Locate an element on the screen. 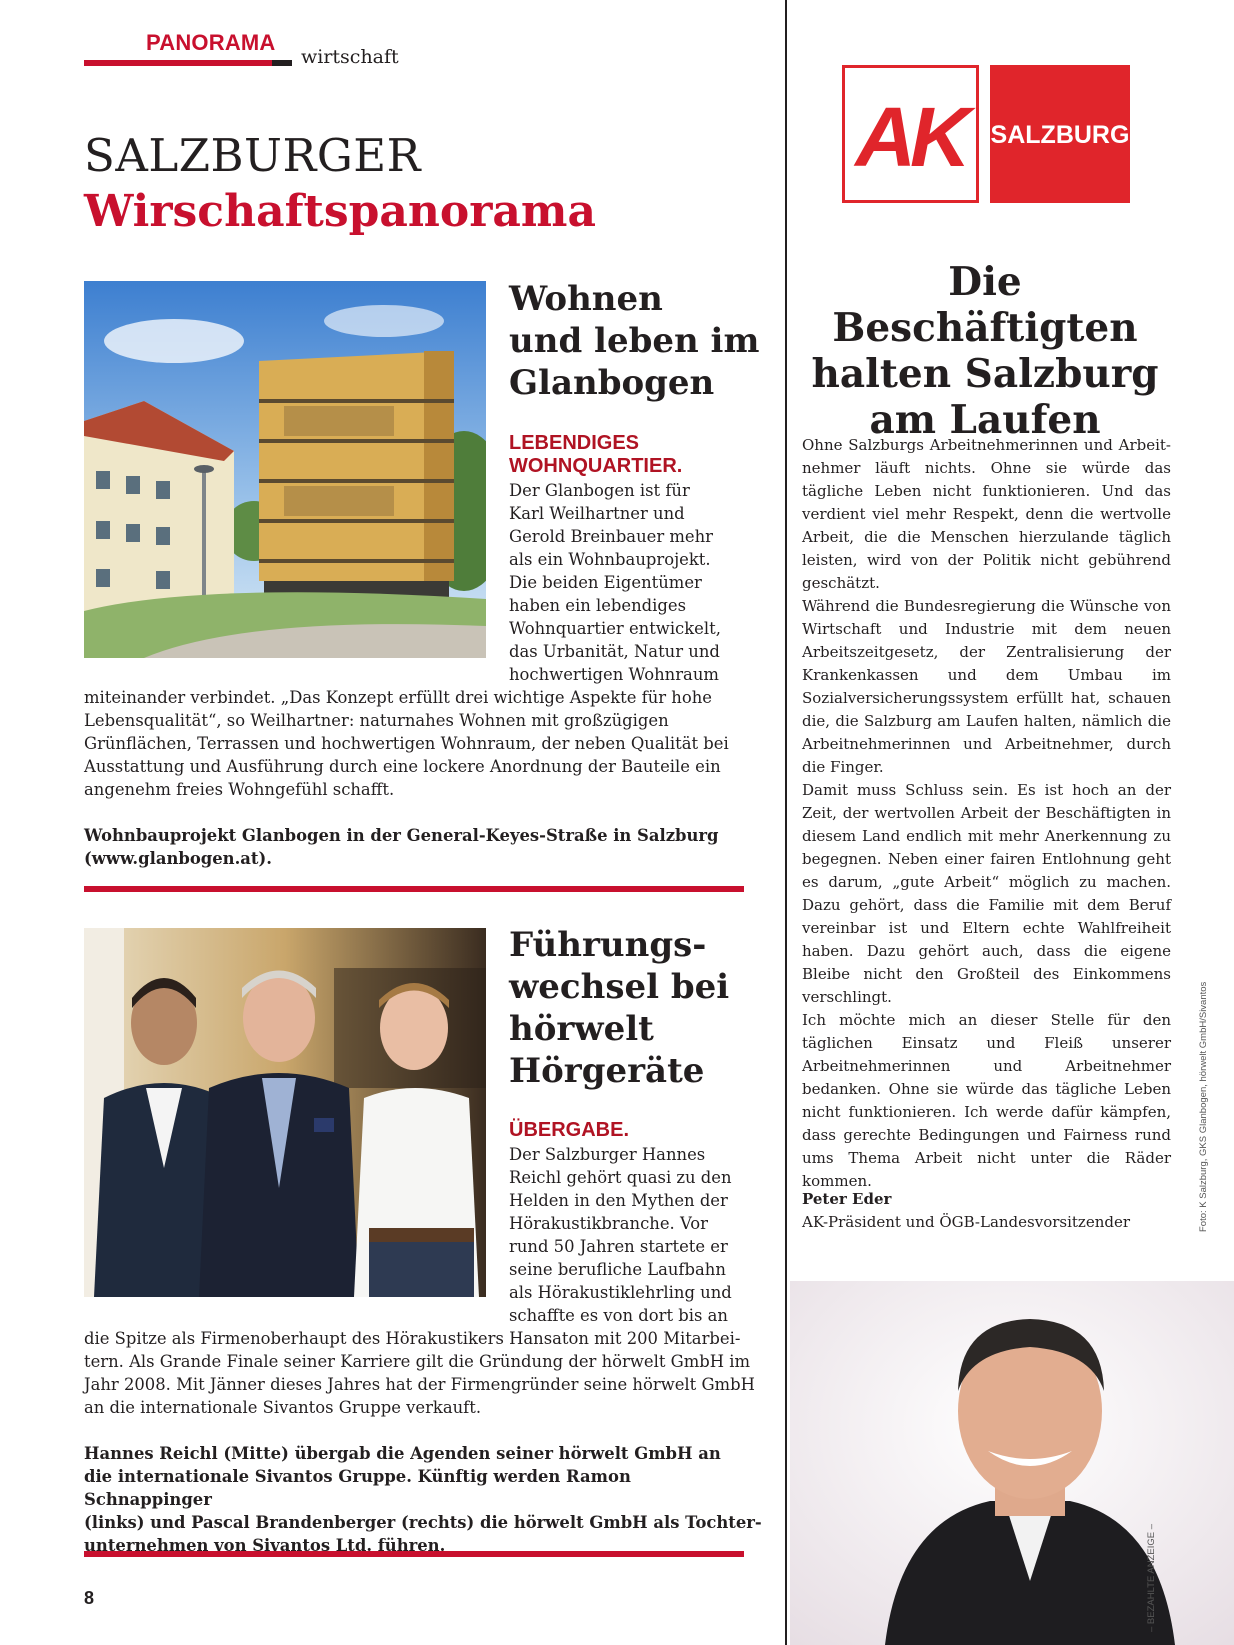 The width and height of the screenshot is (1234, 1645). body-line: Wohnquartier entwickelt, is located at coordinates (615, 628).